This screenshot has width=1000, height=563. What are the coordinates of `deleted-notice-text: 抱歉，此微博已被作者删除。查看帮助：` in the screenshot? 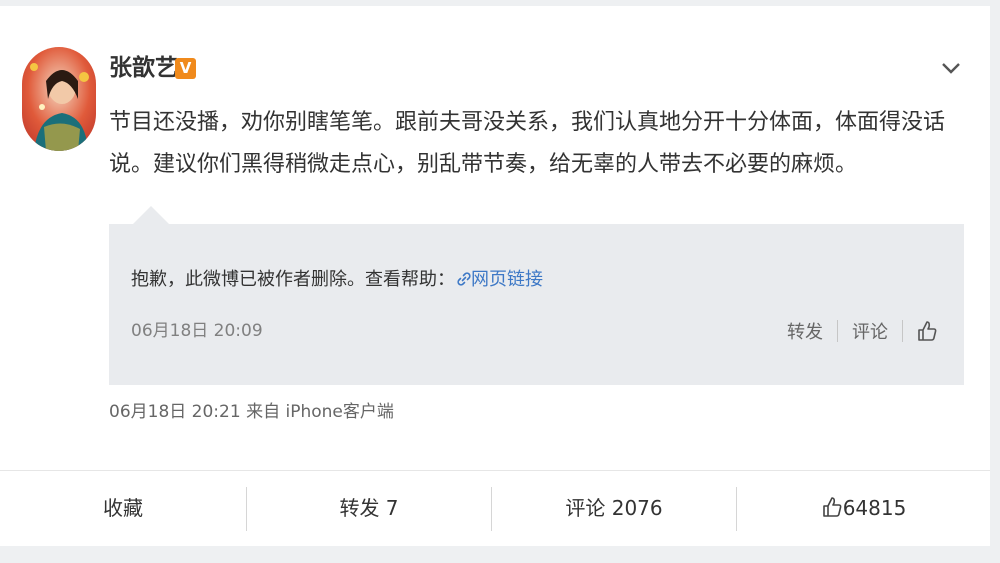 It's located at (293, 279).